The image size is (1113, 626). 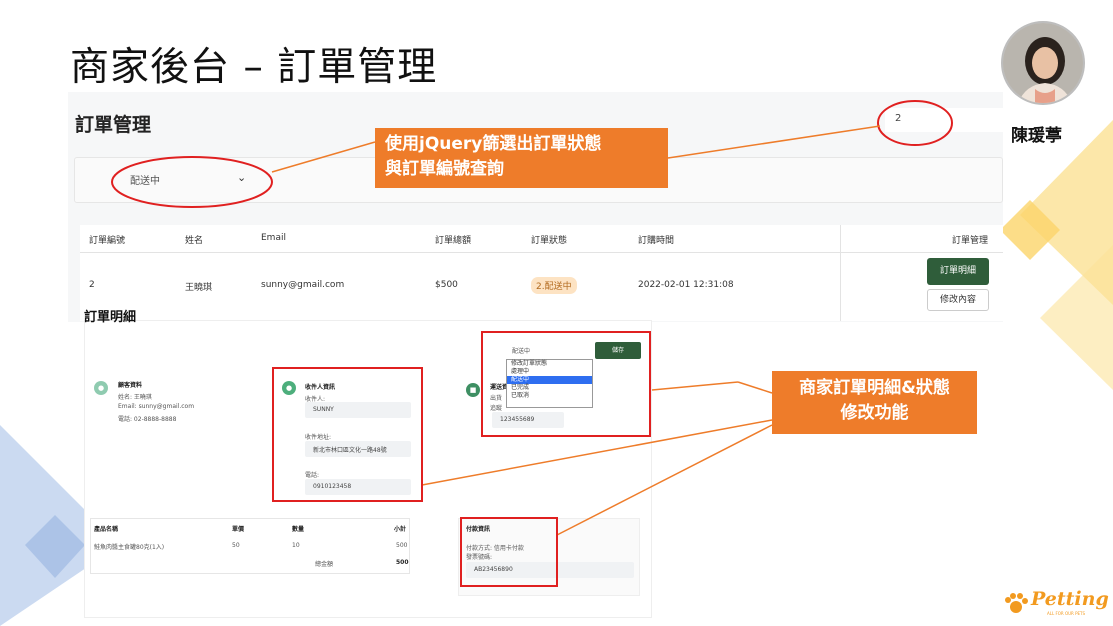 What do you see at coordinates (347, 434) in the screenshot?
I see `recipient-highlight` at bounding box center [347, 434].